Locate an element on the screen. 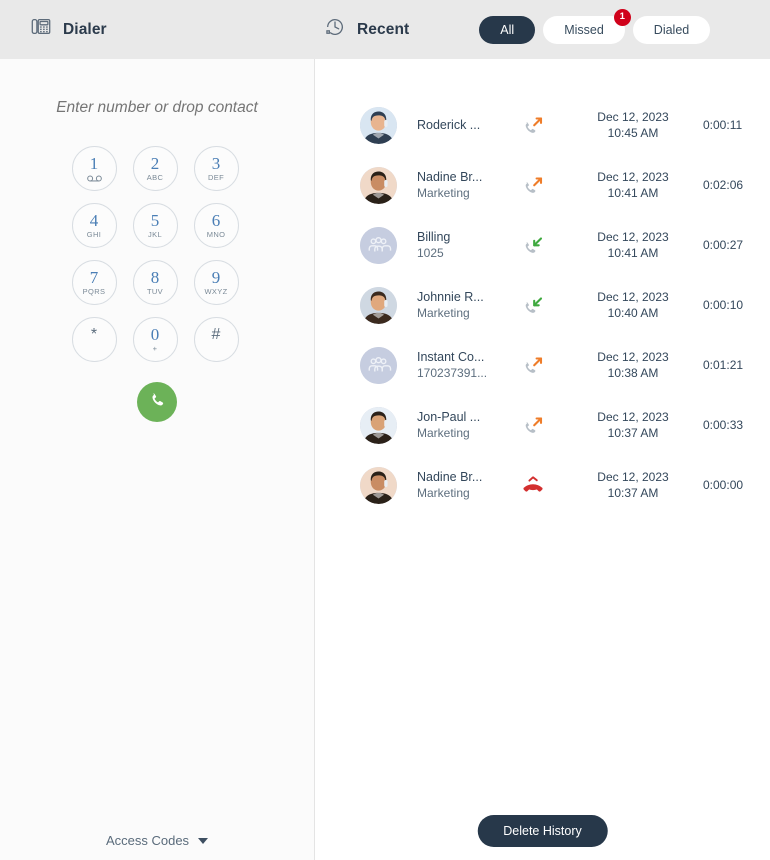 This screenshot has height=860, width=770. delete-history-button: Delete History is located at coordinates (542, 831).